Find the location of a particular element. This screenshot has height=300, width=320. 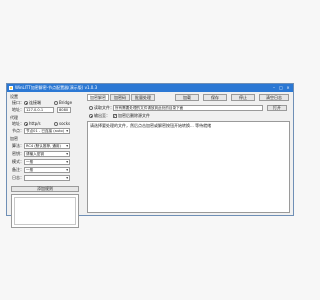

maximize-button: □ is located at coordinates (281, 88).